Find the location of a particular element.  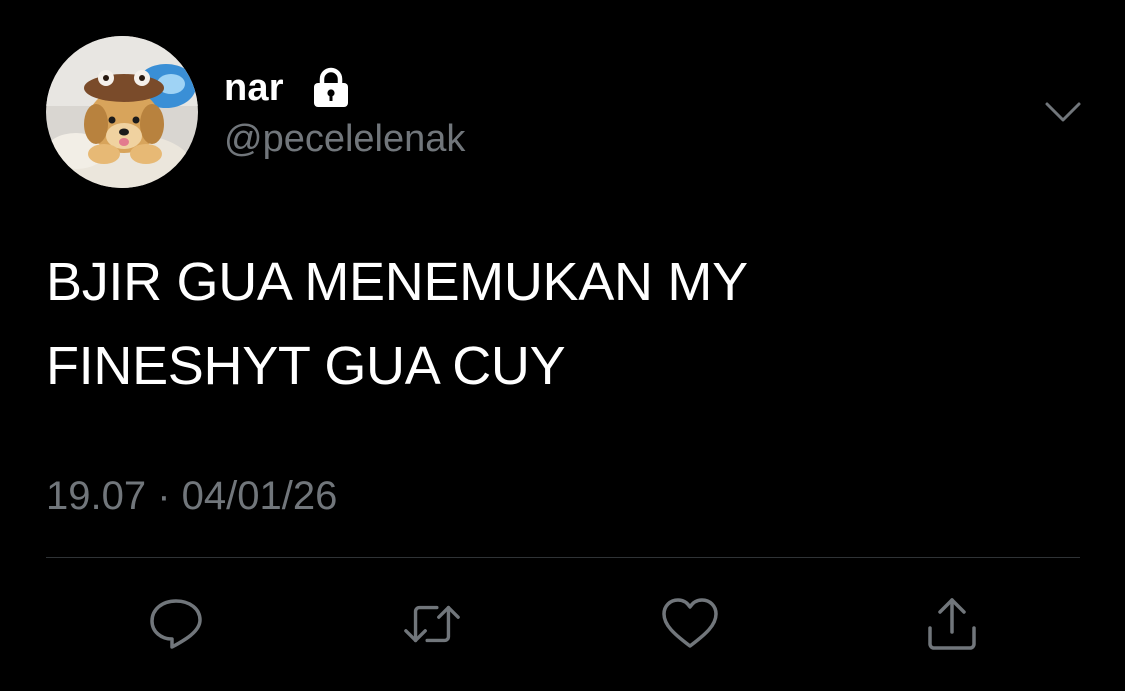

reply-button is located at coordinates (176, 624).